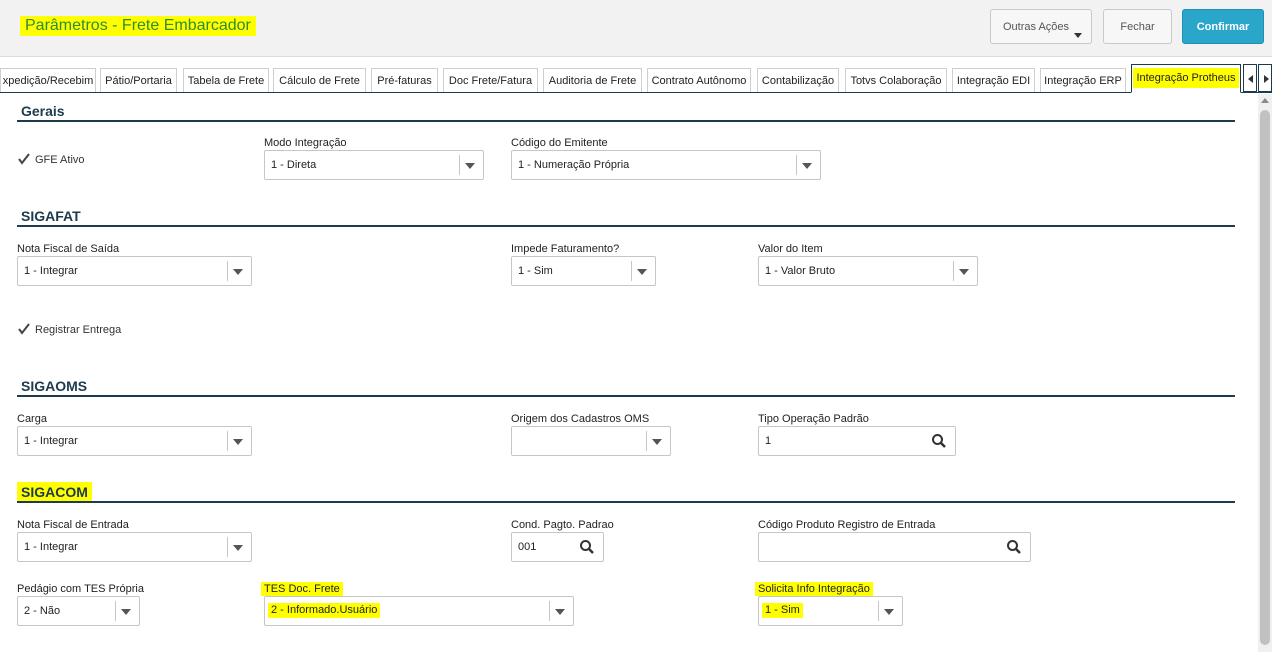 The width and height of the screenshot is (1272, 652). I want to click on pedagio-select: 2 - Não, so click(78, 611).